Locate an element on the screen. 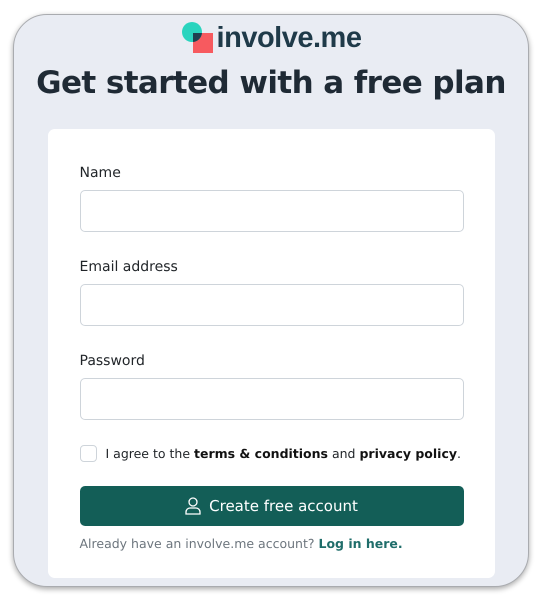 This screenshot has width=547, height=606. logo-icon is located at coordinates (197, 38).